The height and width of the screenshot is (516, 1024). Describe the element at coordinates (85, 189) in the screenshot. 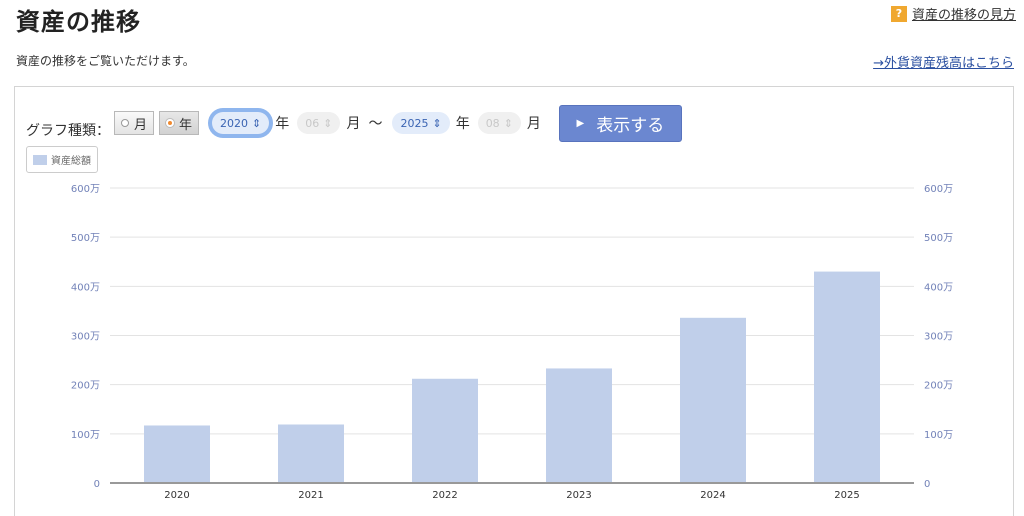

I see `y-tick-label-left: 600万` at that location.